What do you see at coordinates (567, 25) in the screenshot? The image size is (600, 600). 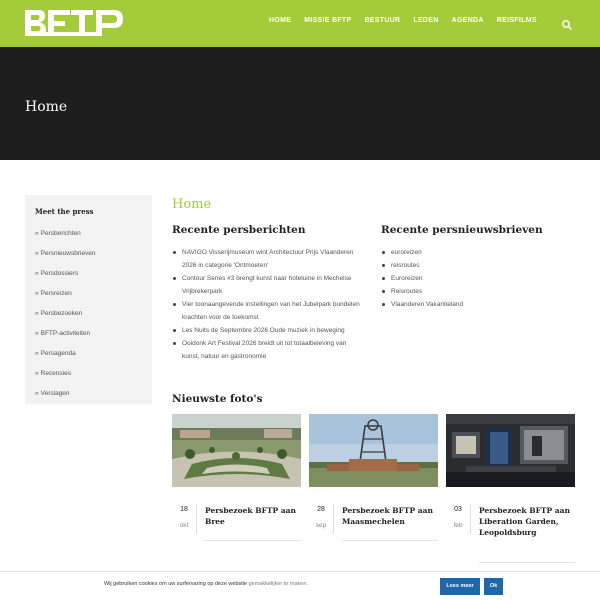 I see `search-icon` at bounding box center [567, 25].